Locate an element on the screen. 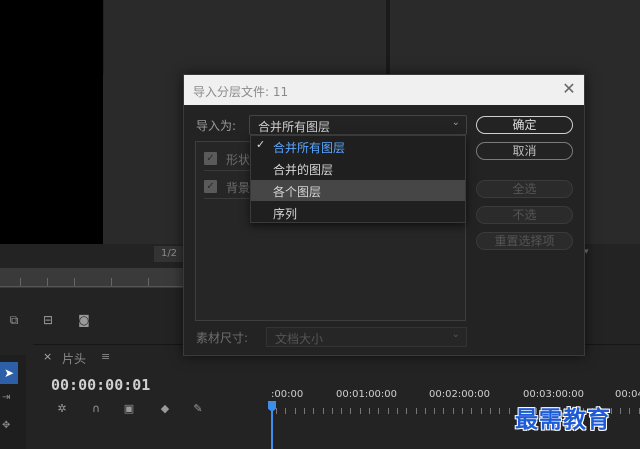  dialog-titlebar: 导入分层文件: 11 ✕ is located at coordinates (384, 90).